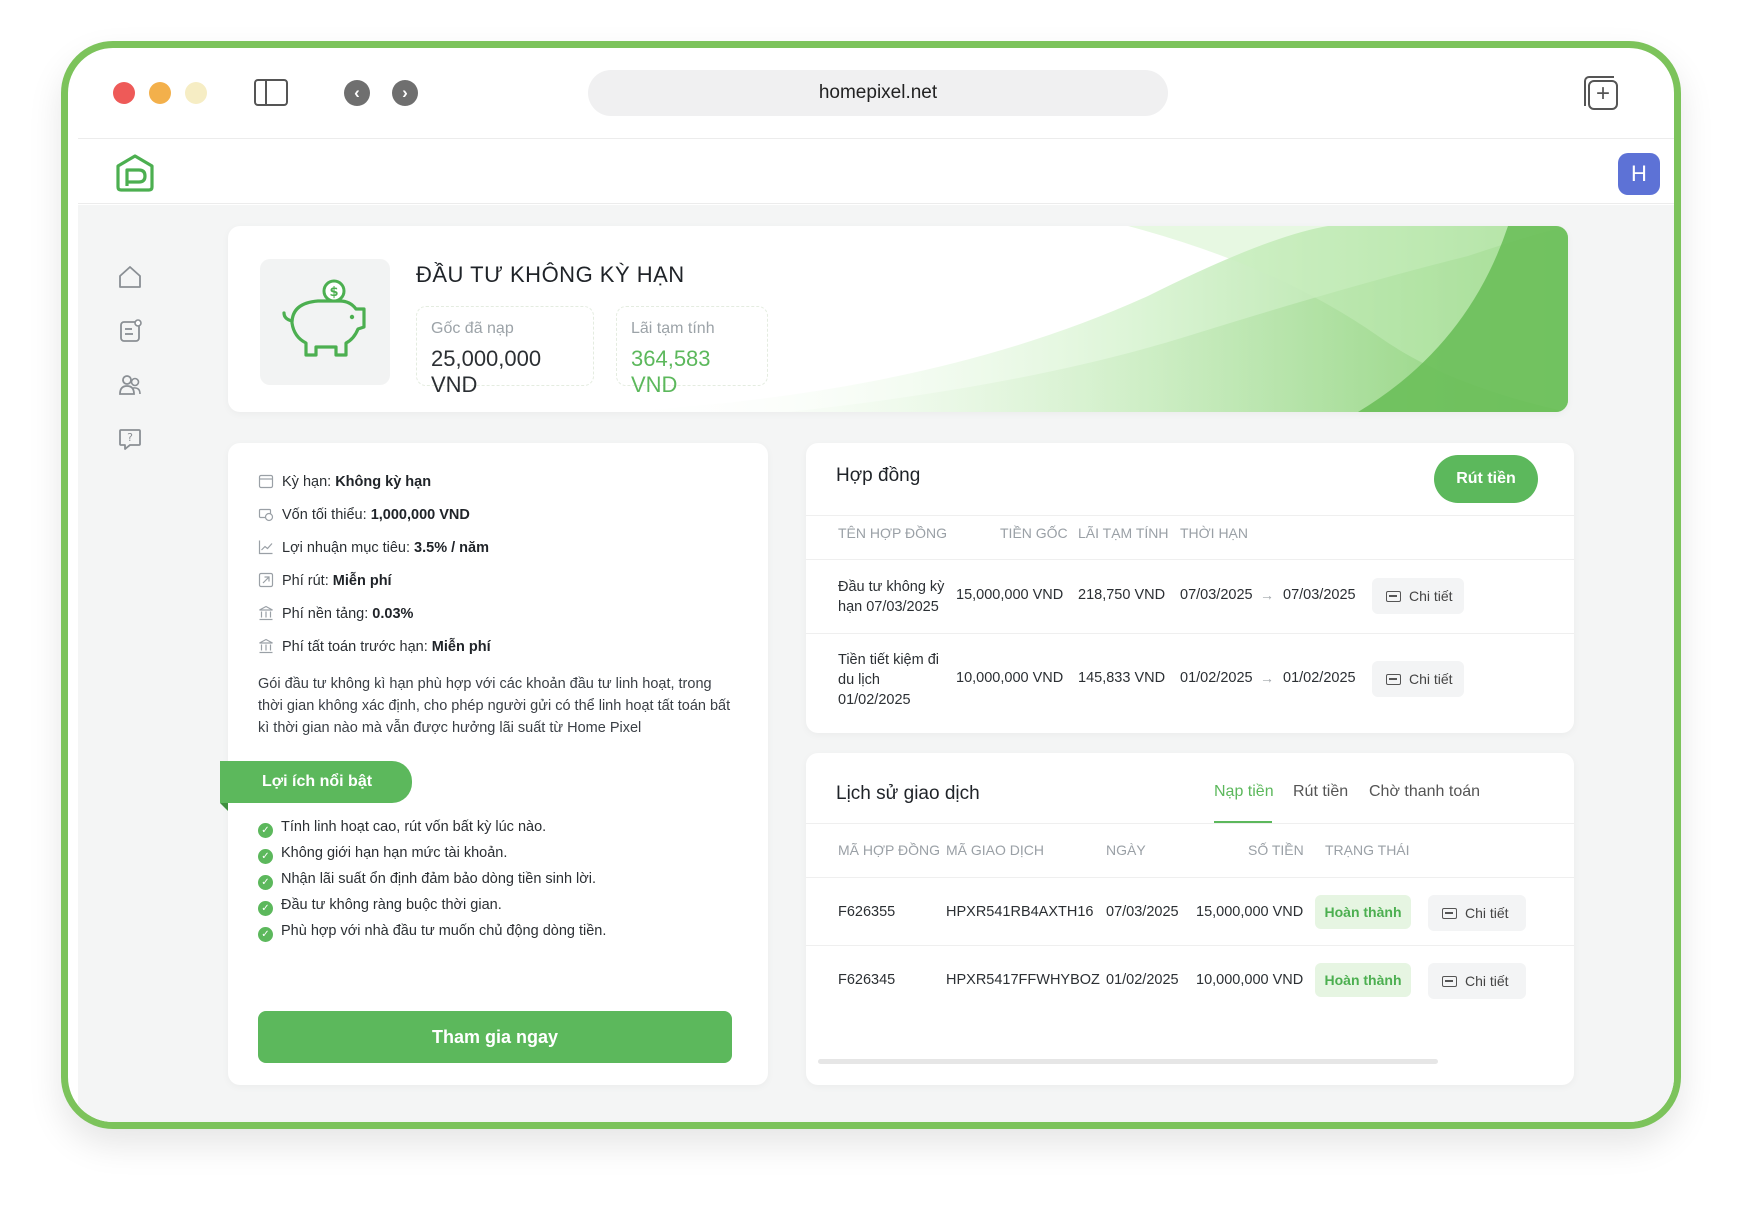  I want to click on min-capital-label: Vốn tối thiểu:, so click(324, 515).